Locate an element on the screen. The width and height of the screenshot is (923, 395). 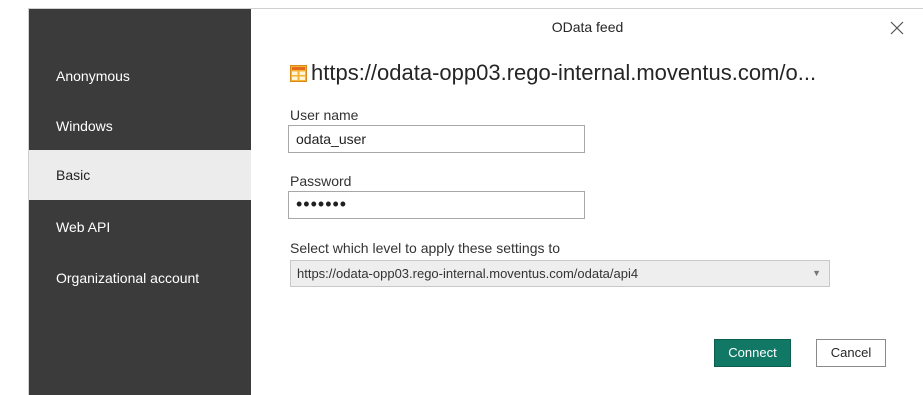
cancel-button: Cancel is located at coordinates (851, 353).